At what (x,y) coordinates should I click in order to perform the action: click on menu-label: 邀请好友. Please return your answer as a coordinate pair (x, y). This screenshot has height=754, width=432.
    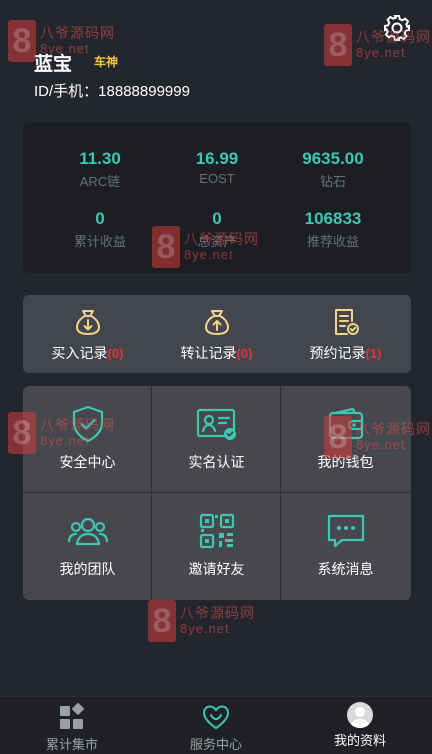
    Looking at the image, I should click on (216, 569).